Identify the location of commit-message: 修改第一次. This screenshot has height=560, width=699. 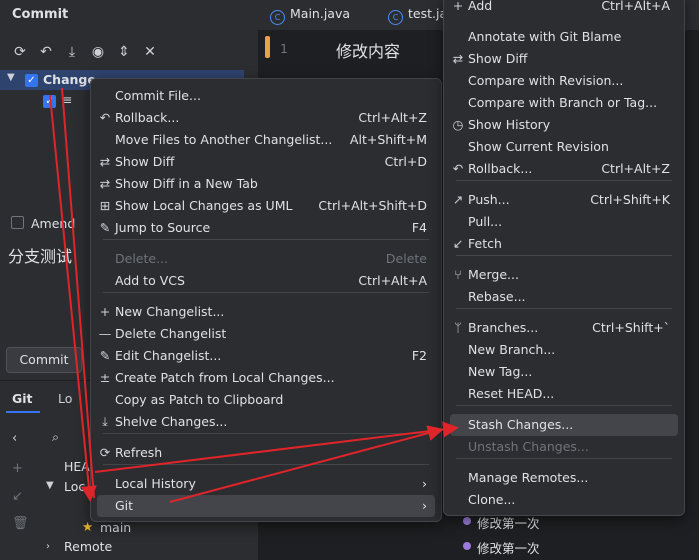
(508, 547).